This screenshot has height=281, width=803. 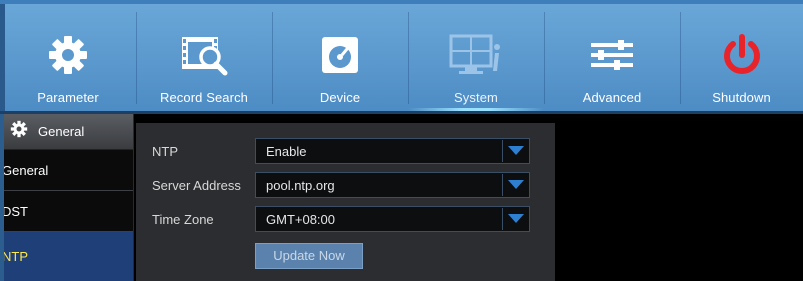 I want to click on time-zone-label: Time Zone, so click(x=183, y=219).